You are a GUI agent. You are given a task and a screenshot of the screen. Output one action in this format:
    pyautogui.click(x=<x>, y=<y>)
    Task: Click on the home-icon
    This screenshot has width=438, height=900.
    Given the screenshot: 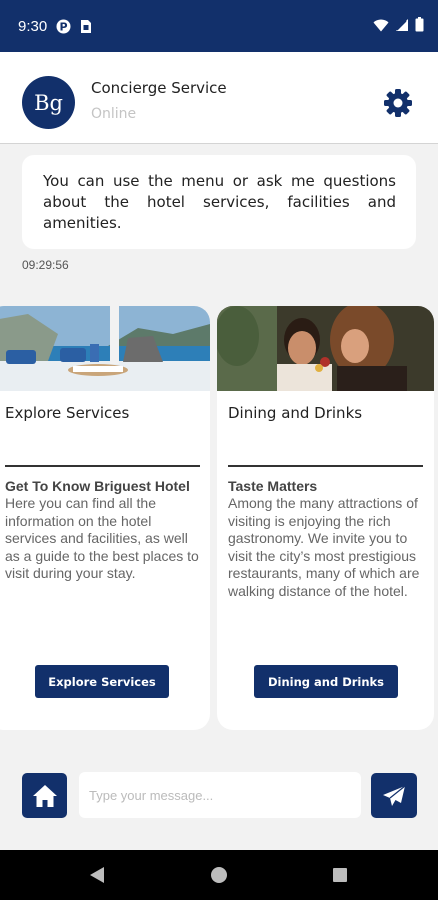 What is the action you would take?
    pyautogui.click(x=44, y=795)
    